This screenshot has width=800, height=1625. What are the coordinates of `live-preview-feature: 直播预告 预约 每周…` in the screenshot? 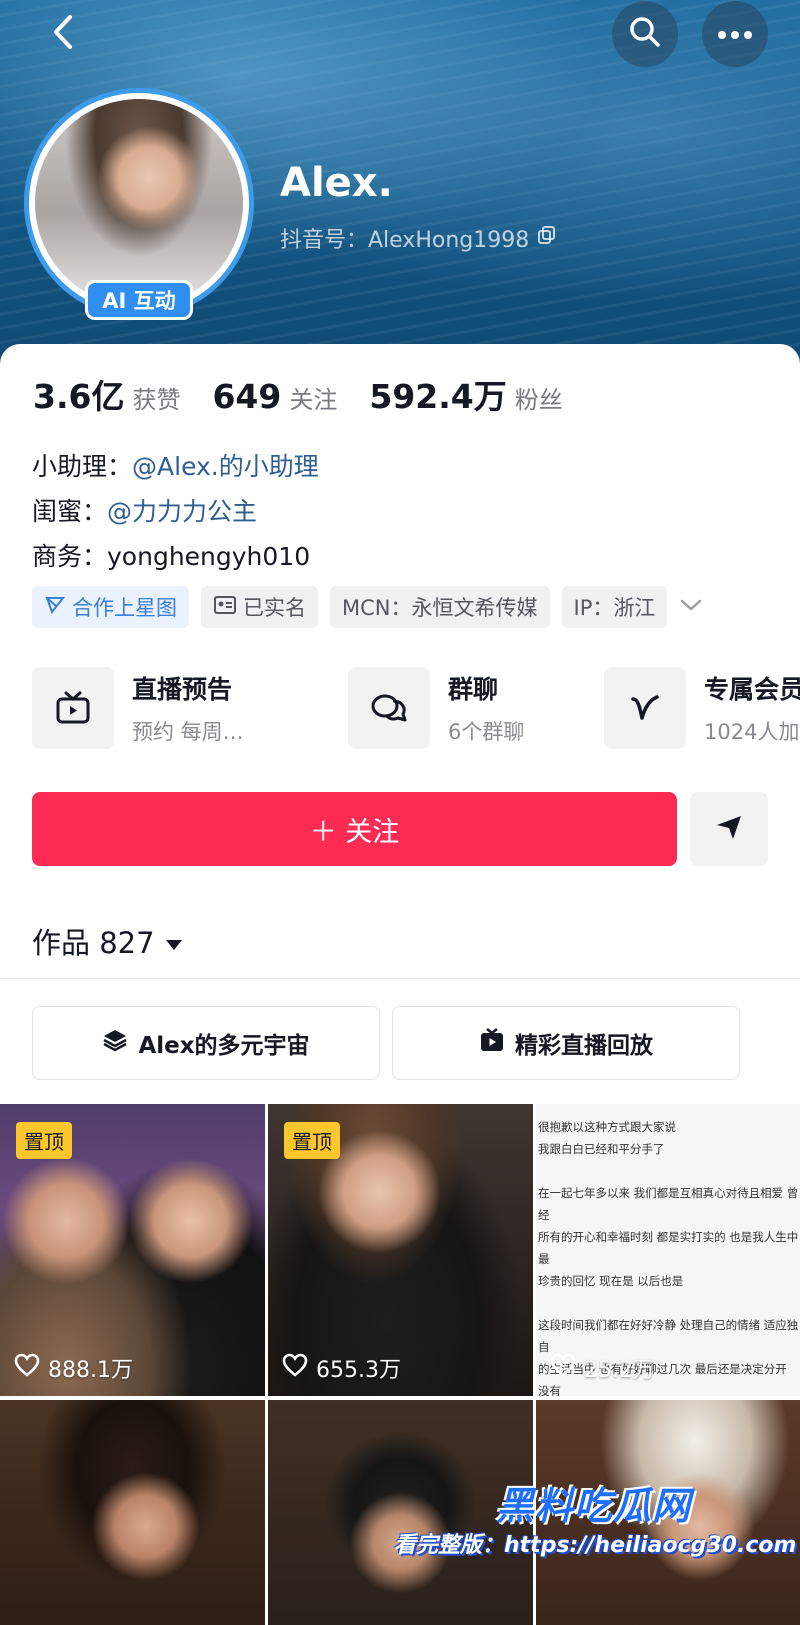 It's located at (138, 708).